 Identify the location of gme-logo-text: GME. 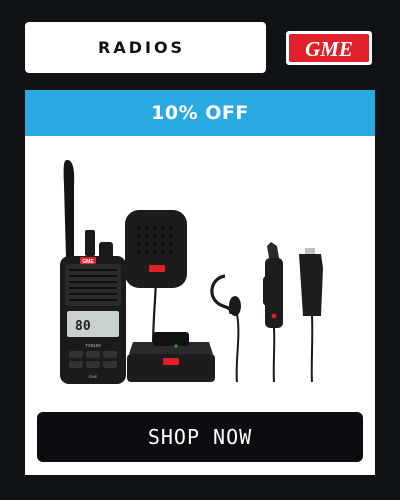
(329, 49).